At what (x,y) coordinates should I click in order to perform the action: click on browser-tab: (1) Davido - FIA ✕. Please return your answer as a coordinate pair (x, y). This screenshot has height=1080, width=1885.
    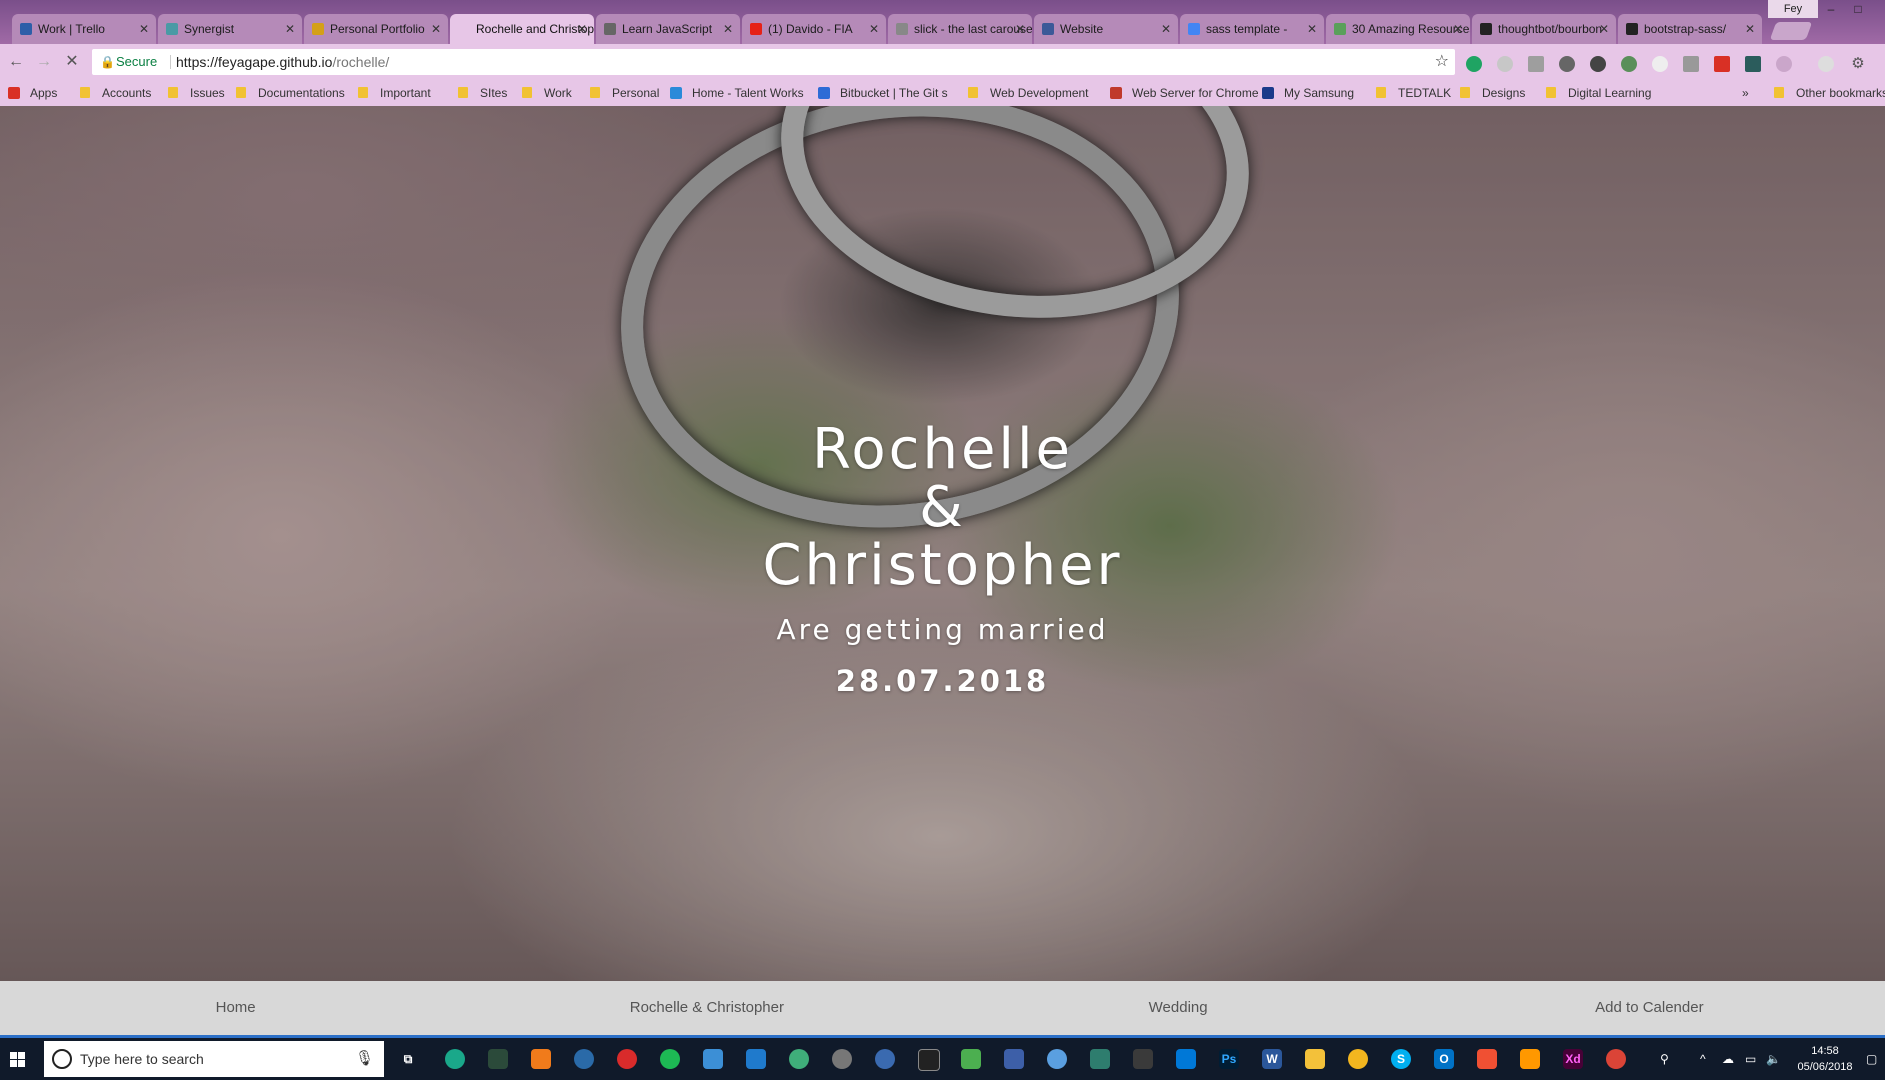
    Looking at the image, I should click on (814, 29).